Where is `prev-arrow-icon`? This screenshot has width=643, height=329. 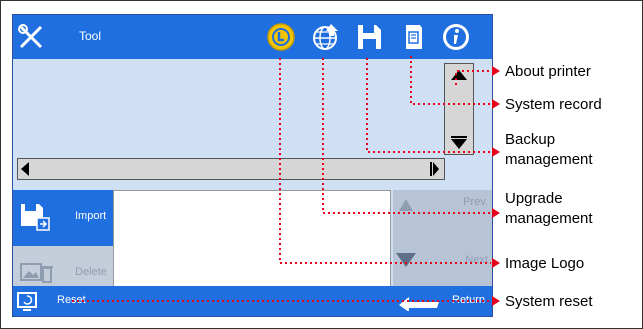 prev-arrow-icon is located at coordinates (406, 205).